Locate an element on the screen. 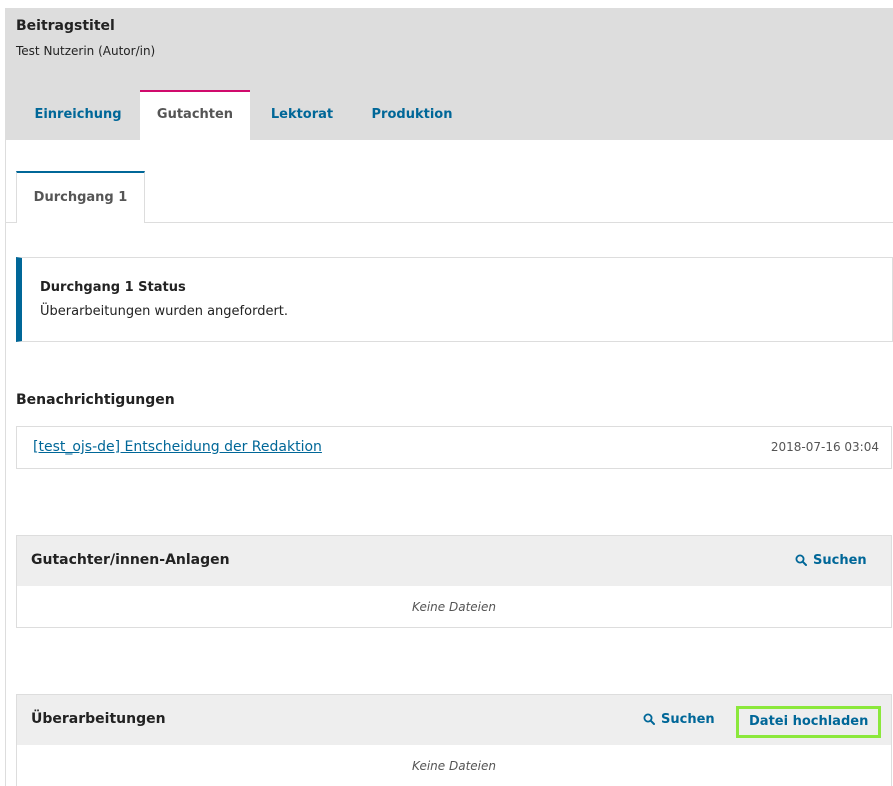 The height and width of the screenshot is (786, 893). upload-file-button: Datei hochladen is located at coordinates (809, 722).